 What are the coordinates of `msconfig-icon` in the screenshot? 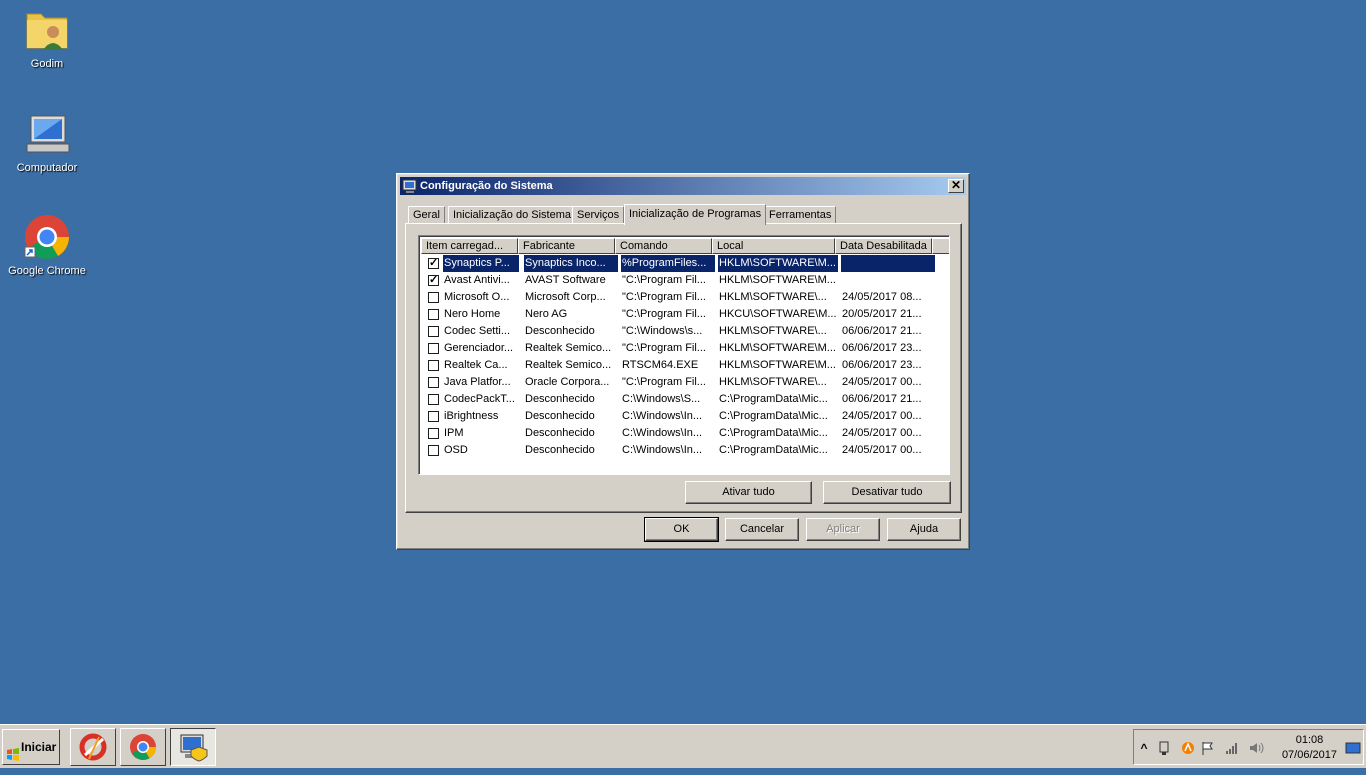 It's located at (194, 748).